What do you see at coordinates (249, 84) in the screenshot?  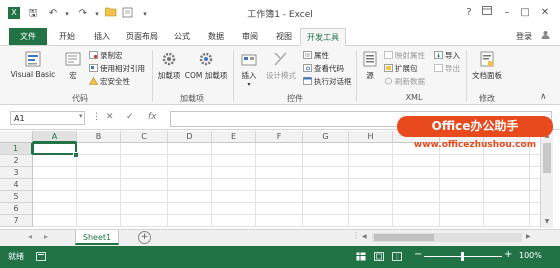 I see `insert-dropdown-icon: ▾` at bounding box center [249, 84].